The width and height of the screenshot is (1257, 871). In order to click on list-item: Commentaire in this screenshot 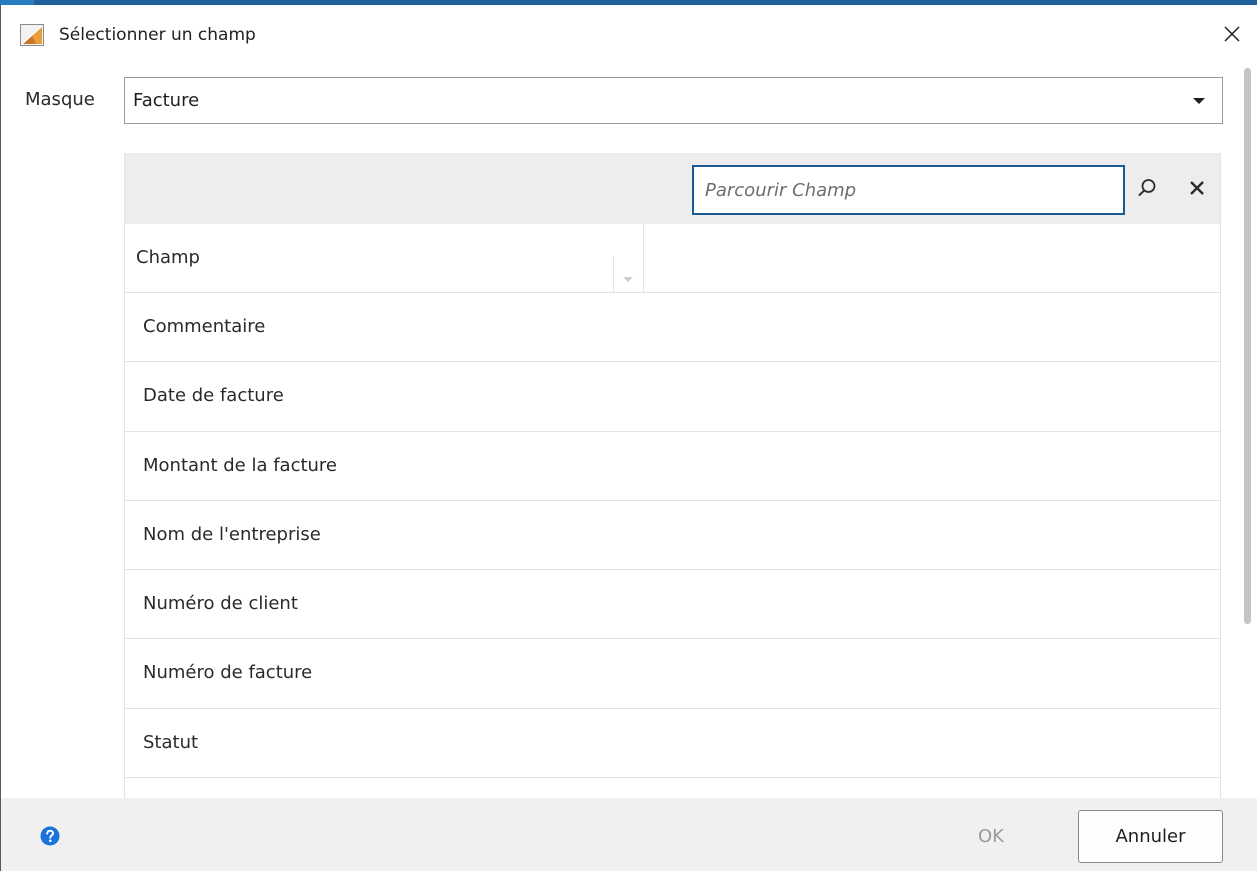, I will do `click(672, 328)`.